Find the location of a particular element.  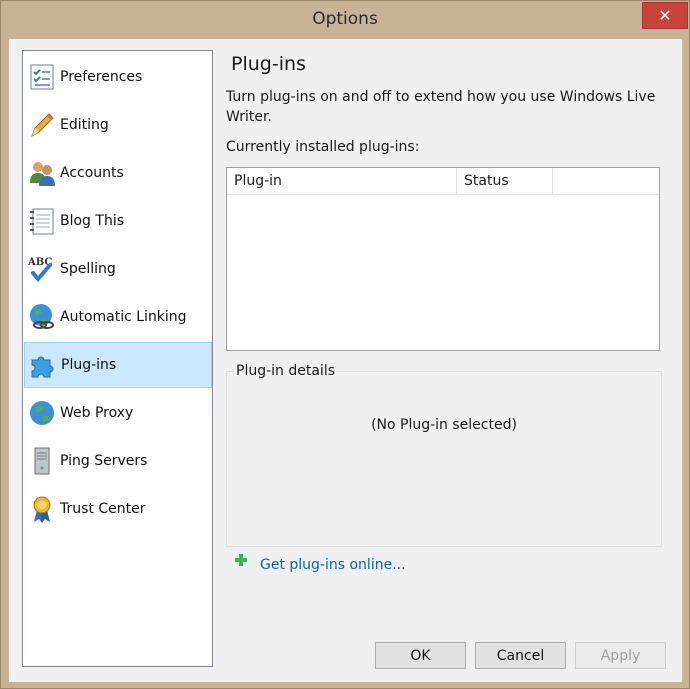

sidebar-item-preferences: Preferences is located at coordinates (118, 77).